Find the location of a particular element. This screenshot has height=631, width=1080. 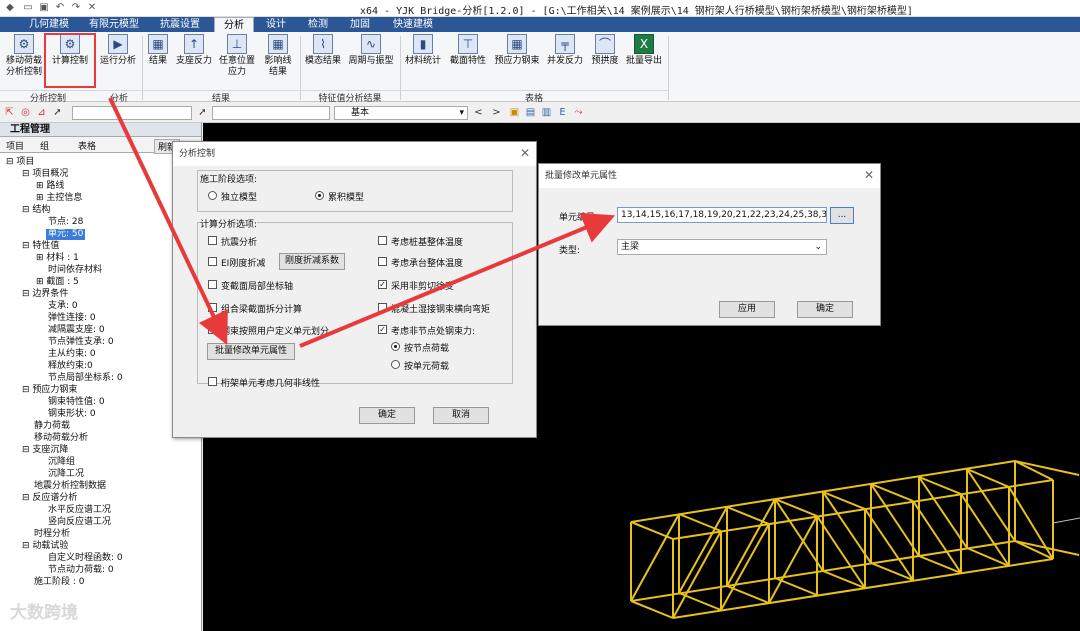

tree-item: 节点弹性支承: 0 is located at coordinates (81, 342).